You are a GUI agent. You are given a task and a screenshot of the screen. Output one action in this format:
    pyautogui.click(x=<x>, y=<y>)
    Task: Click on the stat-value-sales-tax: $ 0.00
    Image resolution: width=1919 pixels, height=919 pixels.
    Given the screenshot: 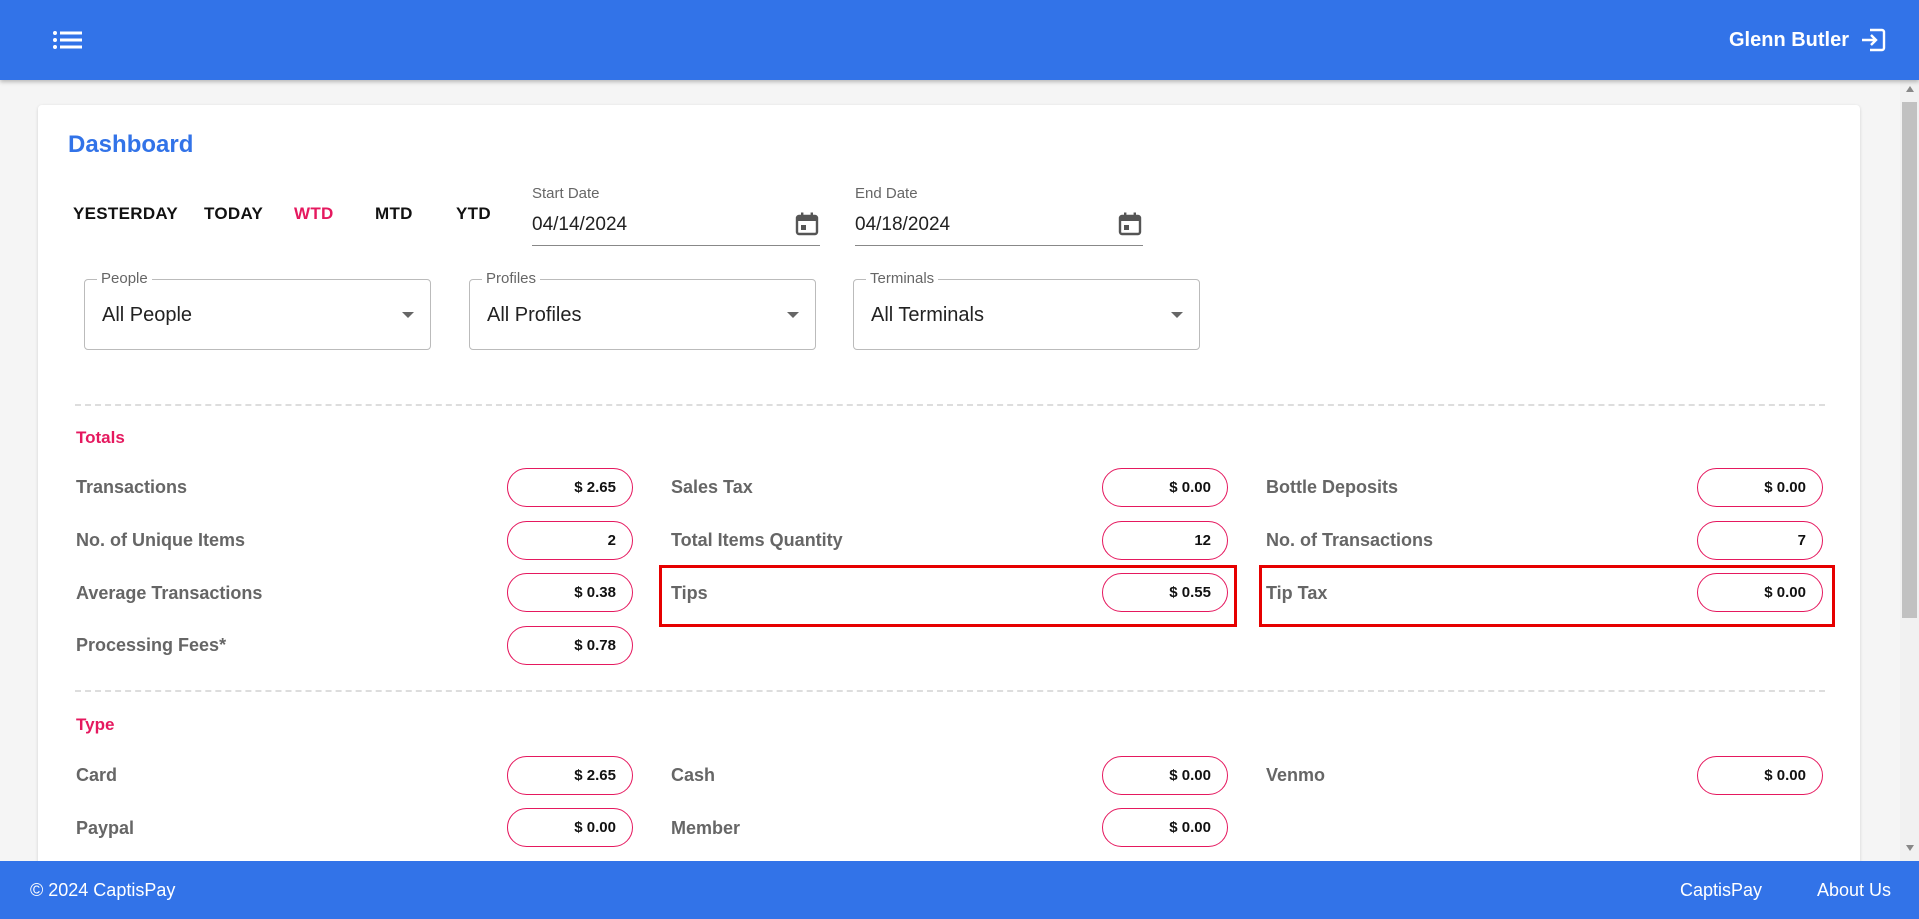 What is the action you would take?
    pyautogui.click(x=1165, y=487)
    